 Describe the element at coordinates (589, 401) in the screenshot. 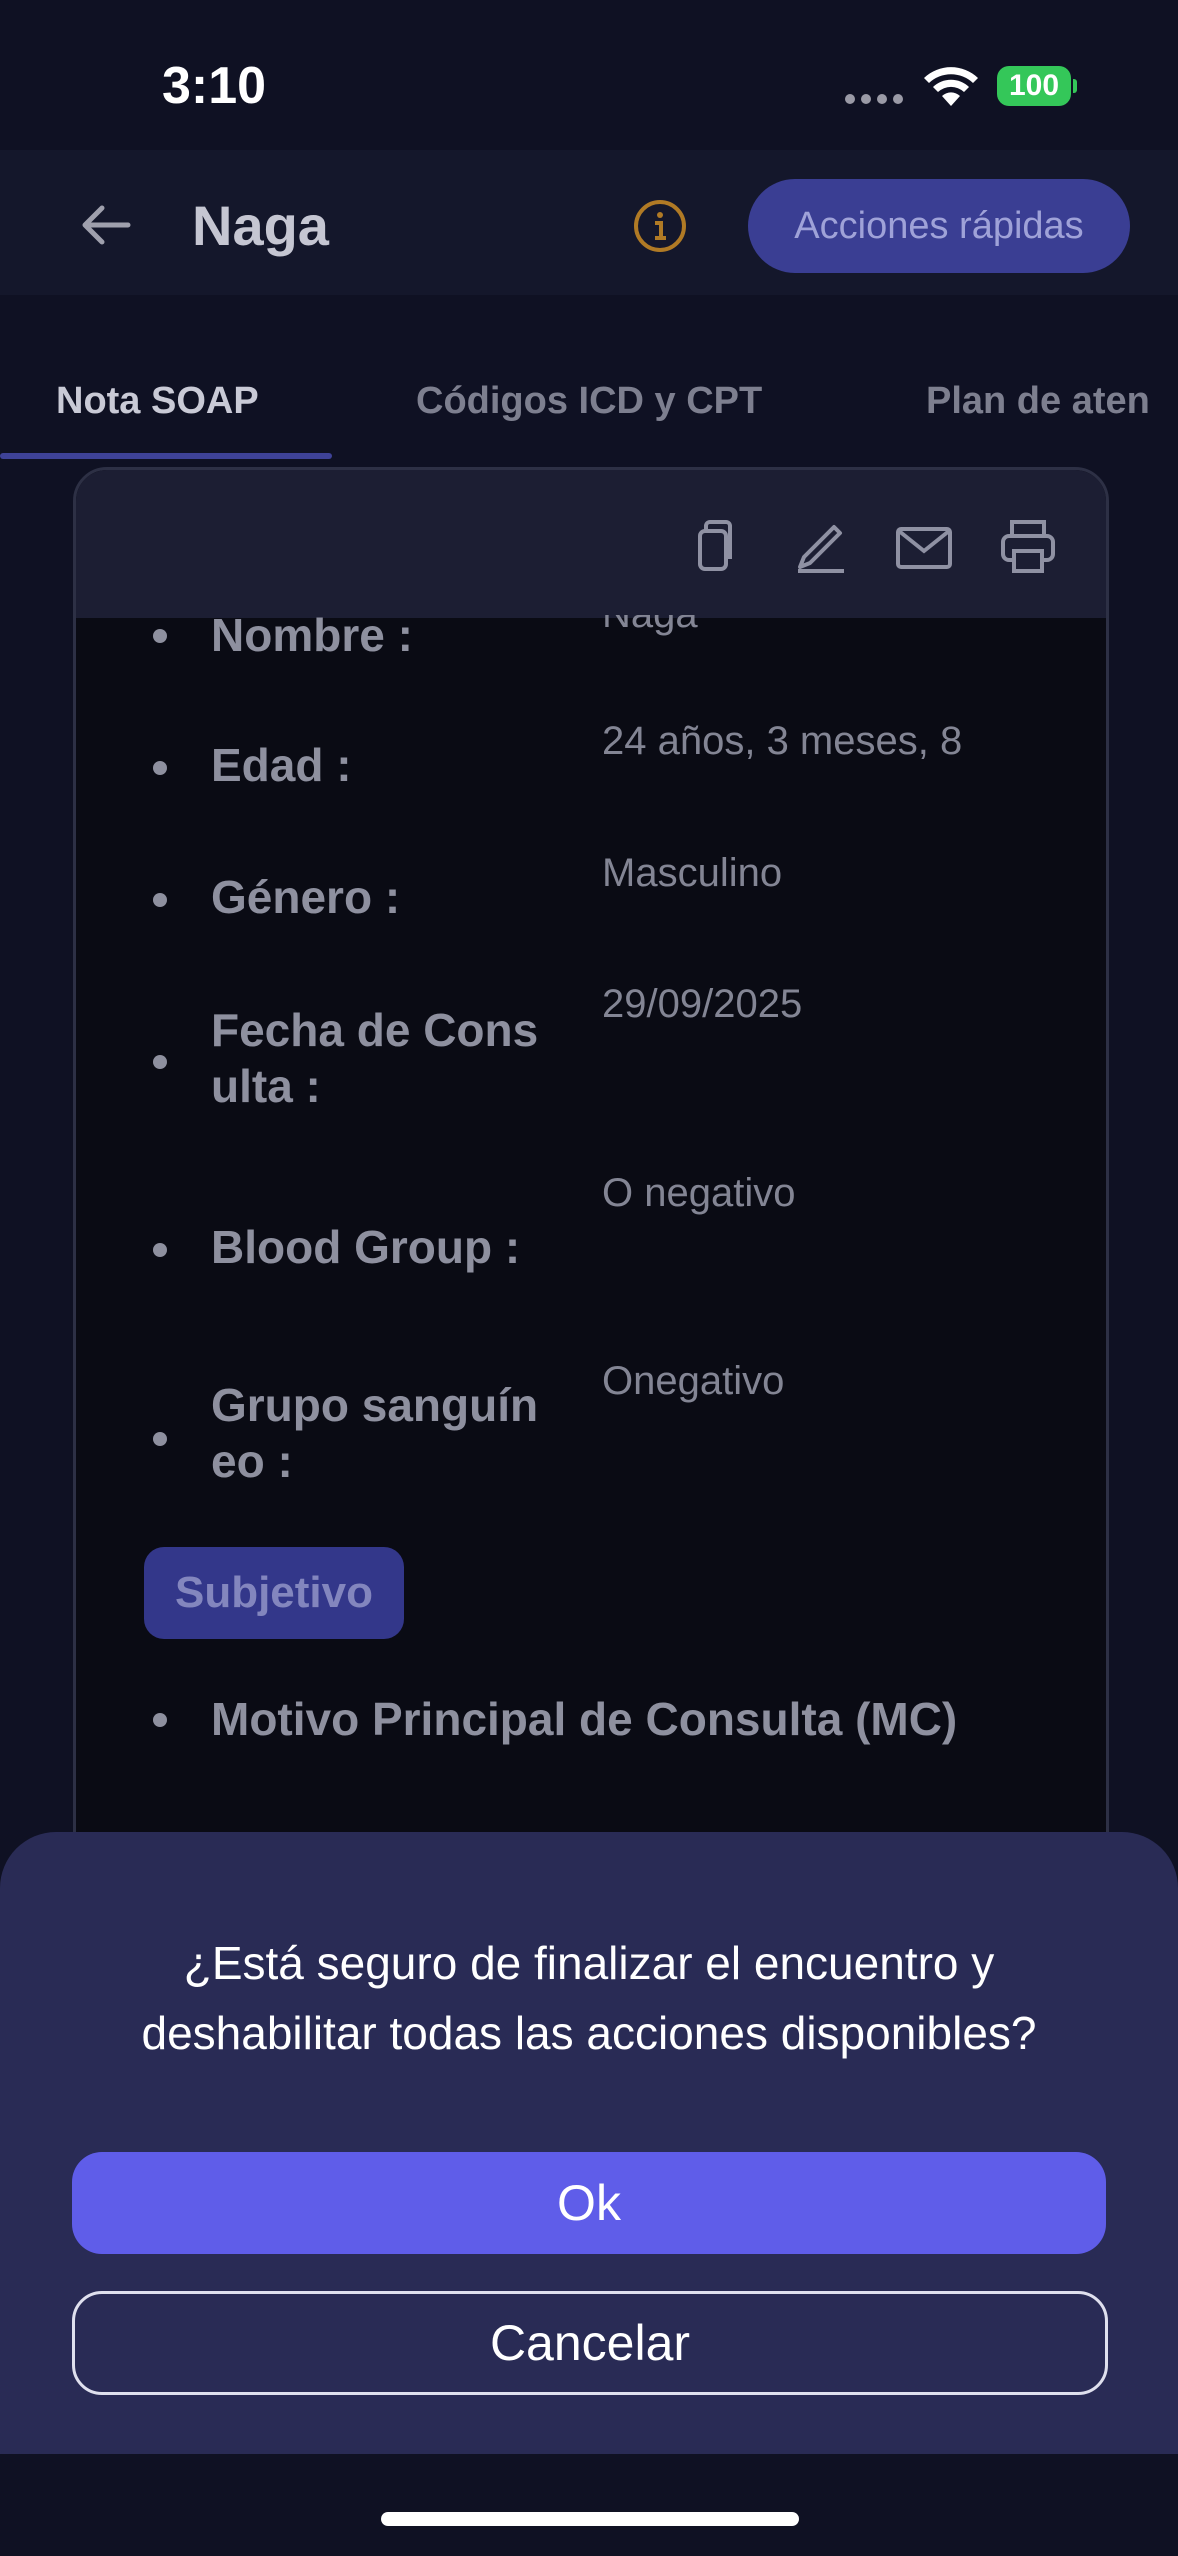

I see `tab-icd-cpt: Códigos ICD y CPT` at that location.